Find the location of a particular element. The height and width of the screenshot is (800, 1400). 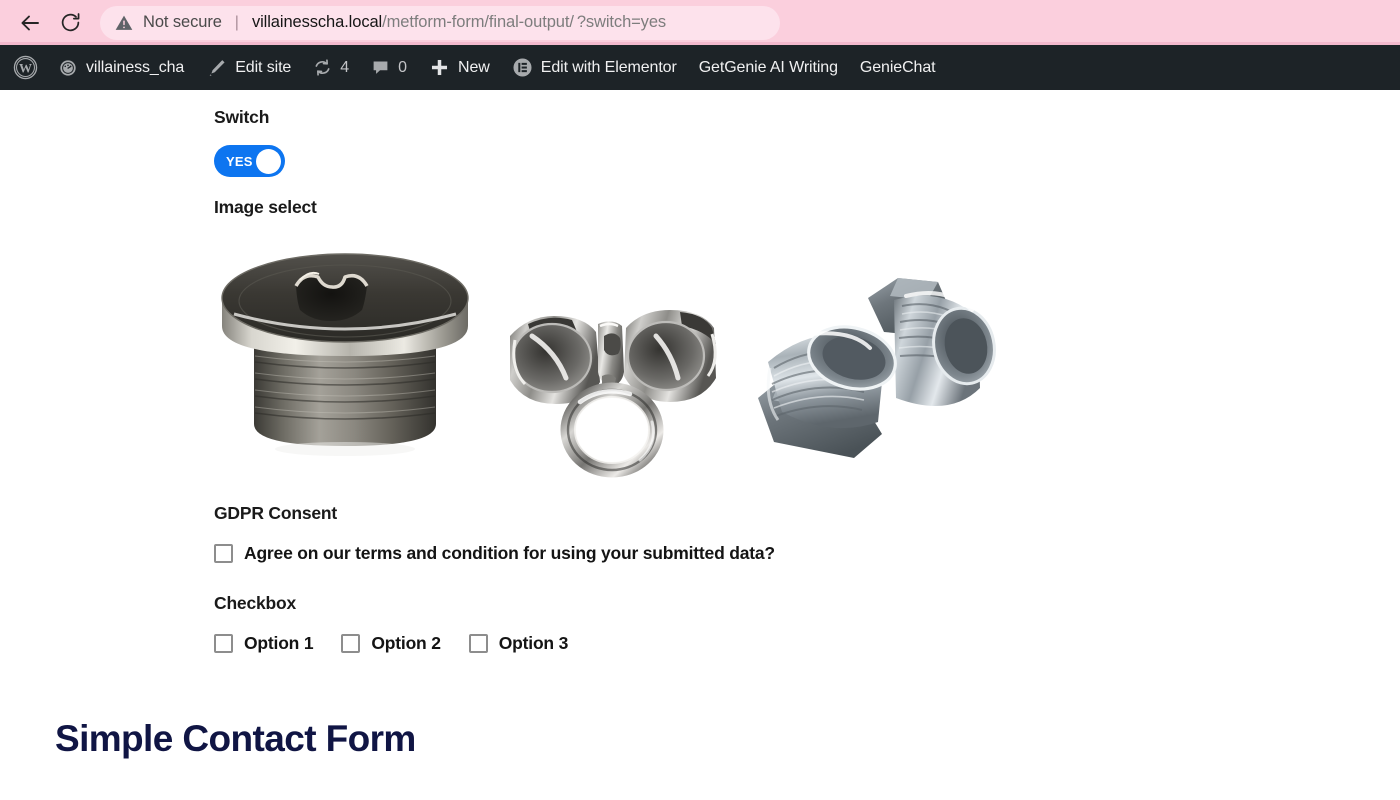

gdpr-consent-checkbox is located at coordinates (223, 553).